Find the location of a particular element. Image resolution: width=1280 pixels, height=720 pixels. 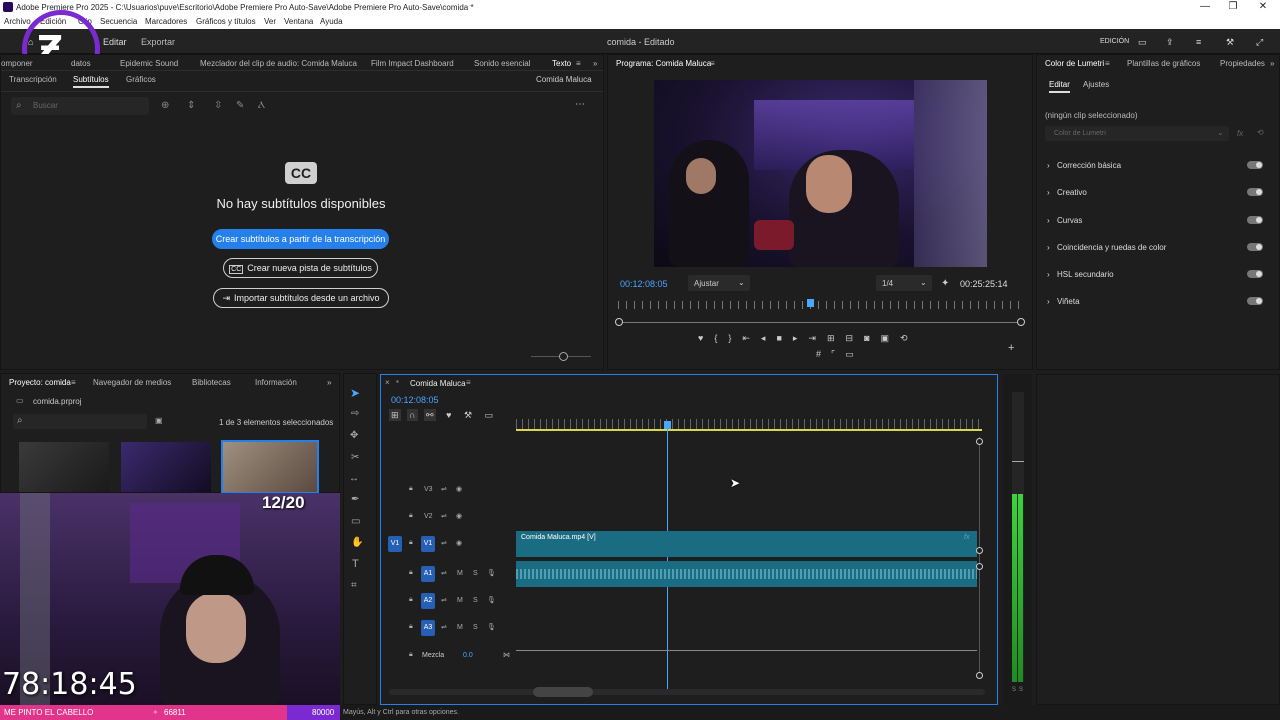

selection-tool-icon: ➤ is located at coordinates (355, 393).